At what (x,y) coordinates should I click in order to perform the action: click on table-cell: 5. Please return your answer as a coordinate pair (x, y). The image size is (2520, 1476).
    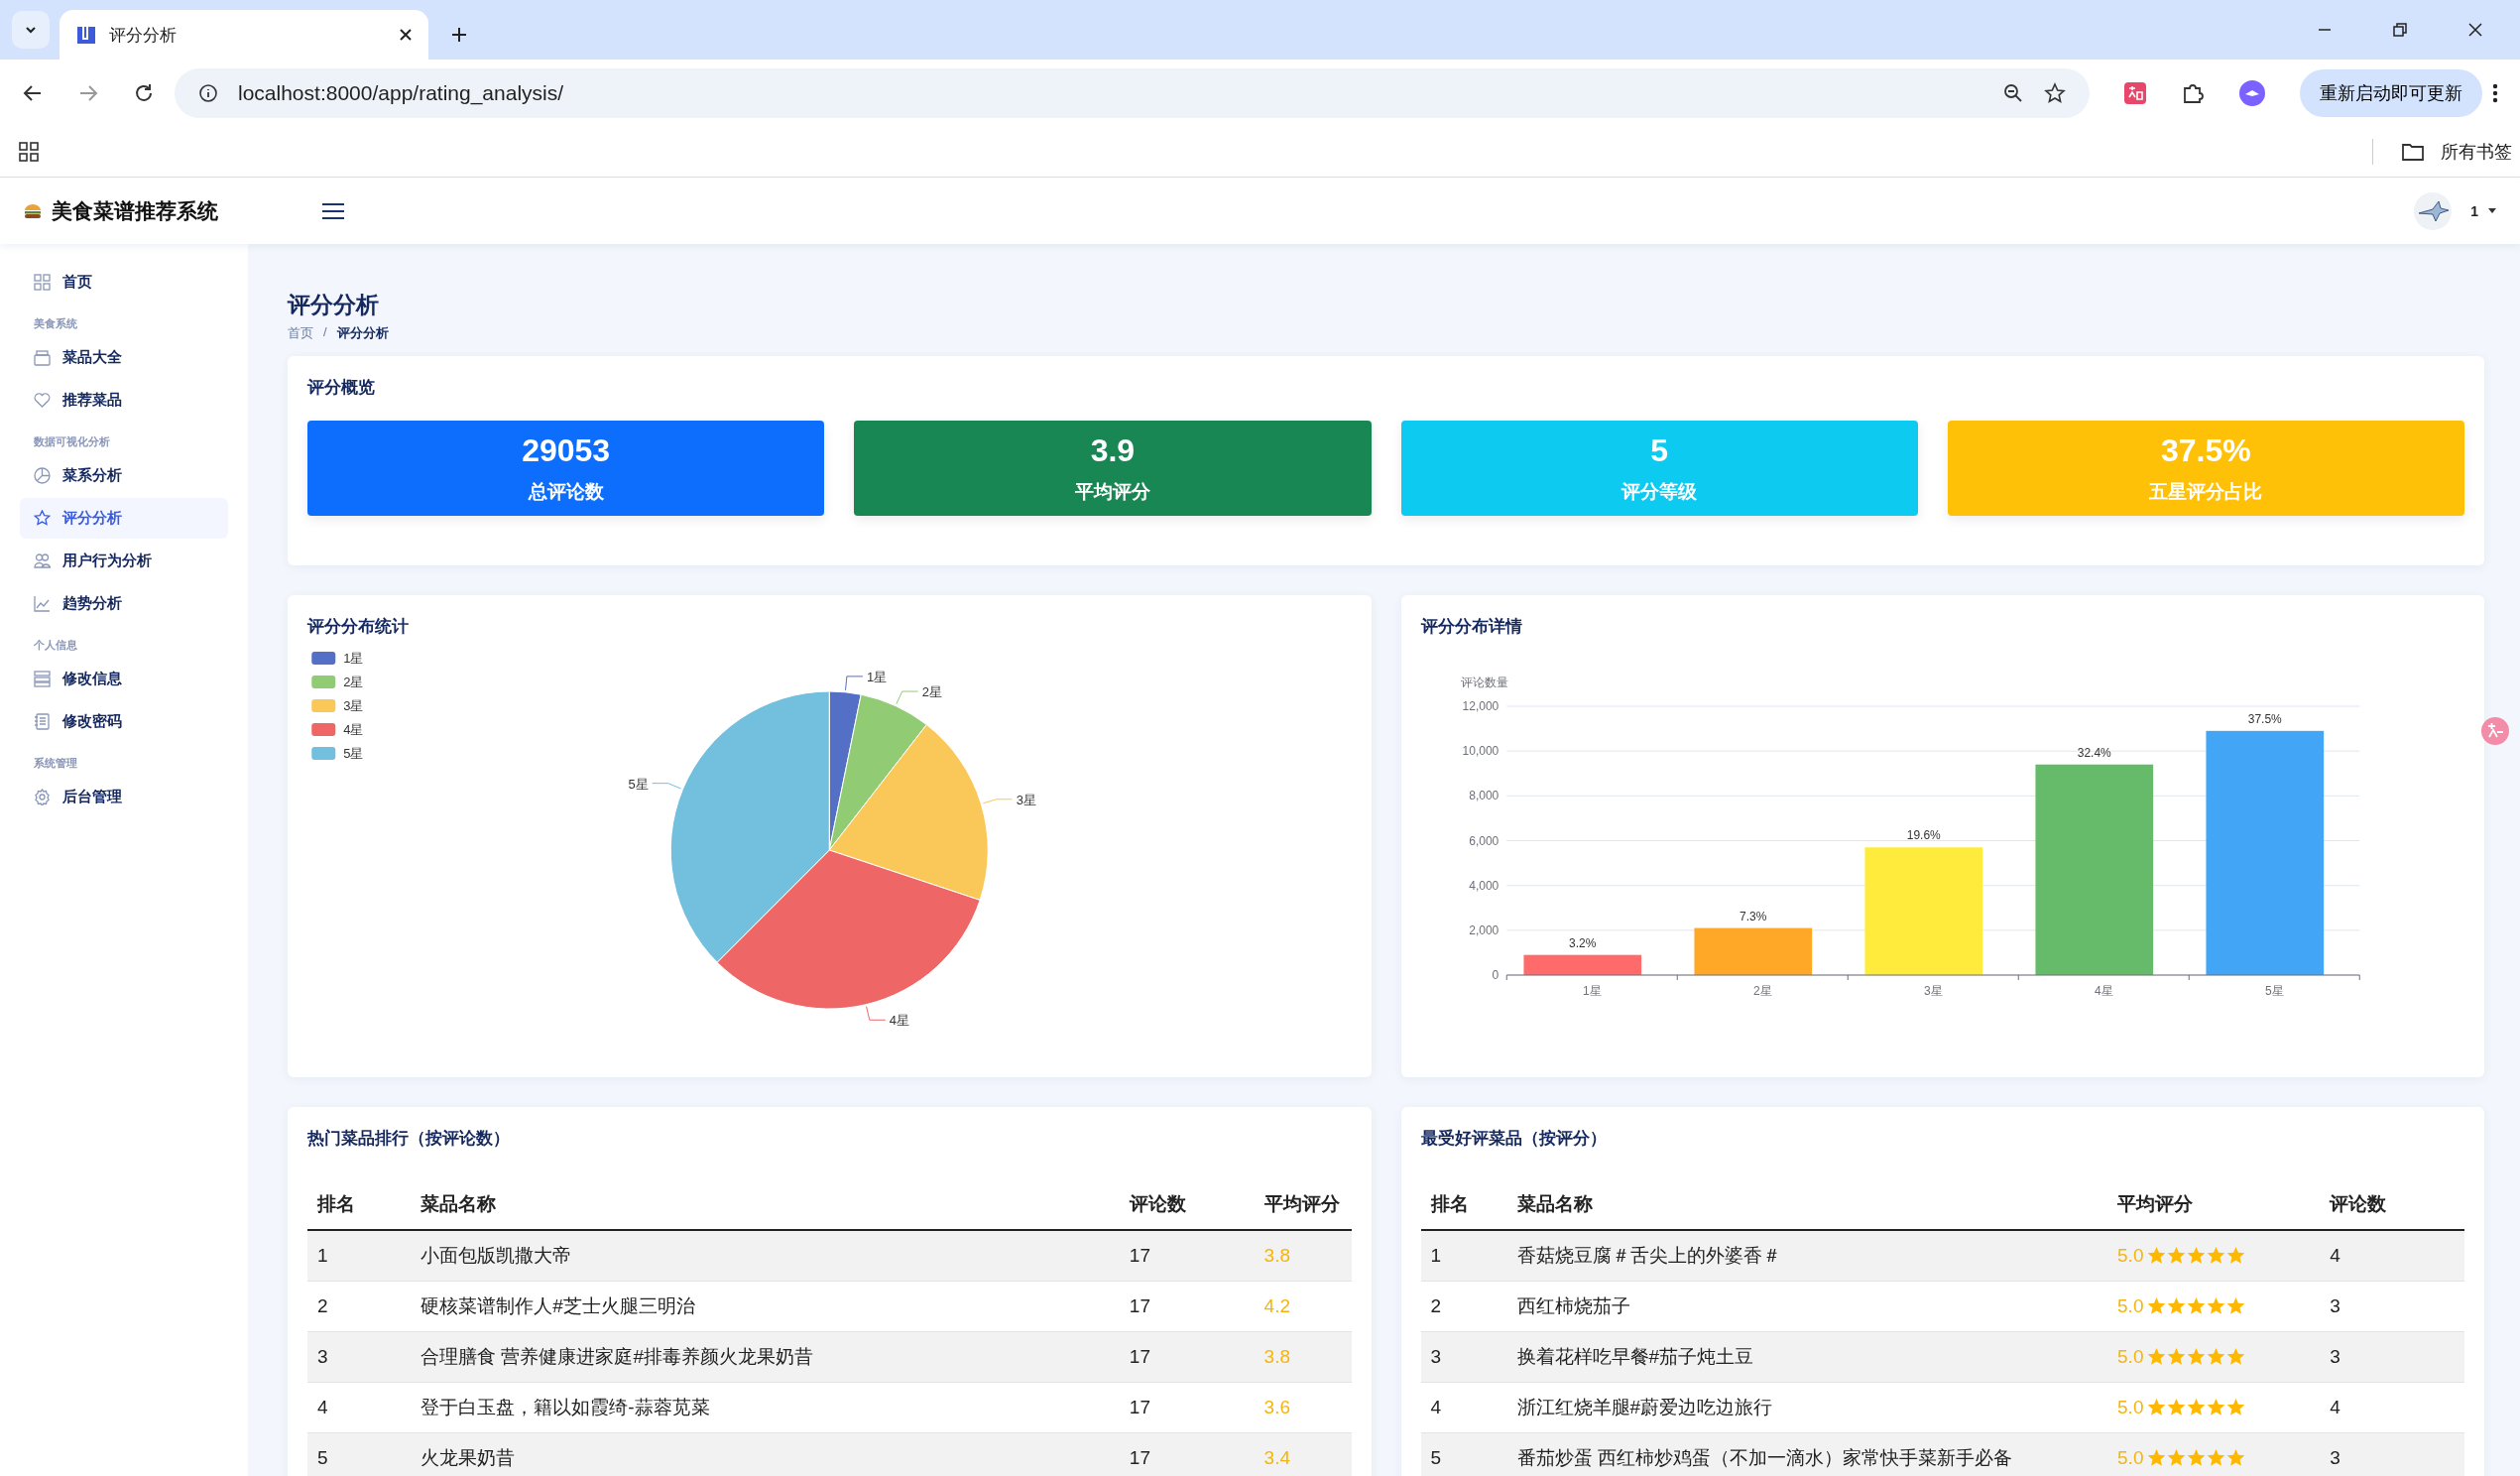
    Looking at the image, I should click on (1463, 1454).